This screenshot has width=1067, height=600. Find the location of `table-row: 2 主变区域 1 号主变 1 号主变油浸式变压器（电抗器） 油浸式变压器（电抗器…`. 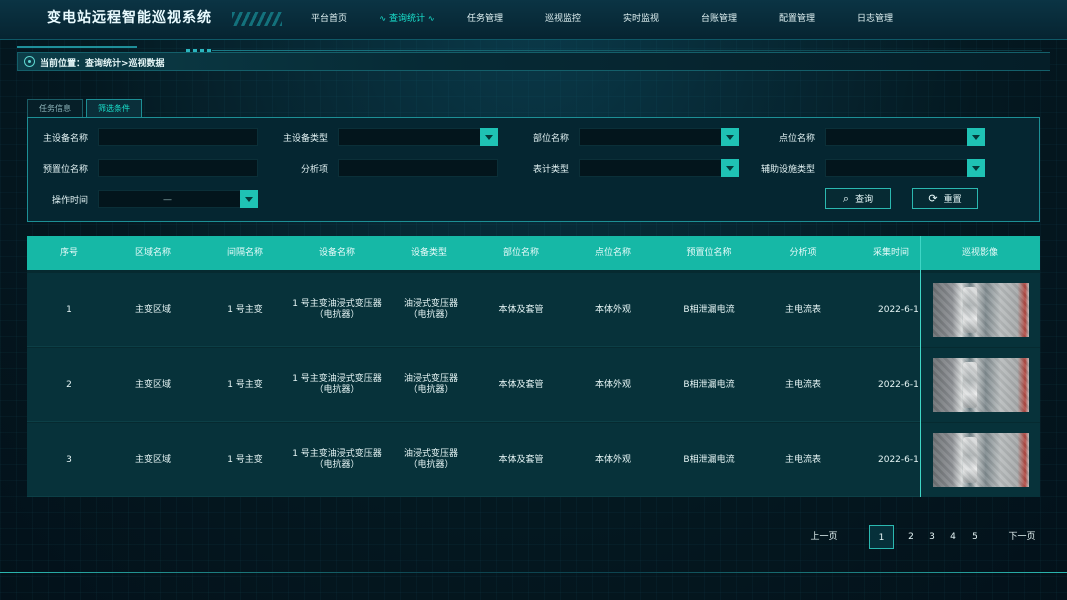

table-row: 2 主变区域 1 号主变 1 号主变油浸式变压器（电抗器） 油浸式变压器（电抗器… is located at coordinates (533, 385).